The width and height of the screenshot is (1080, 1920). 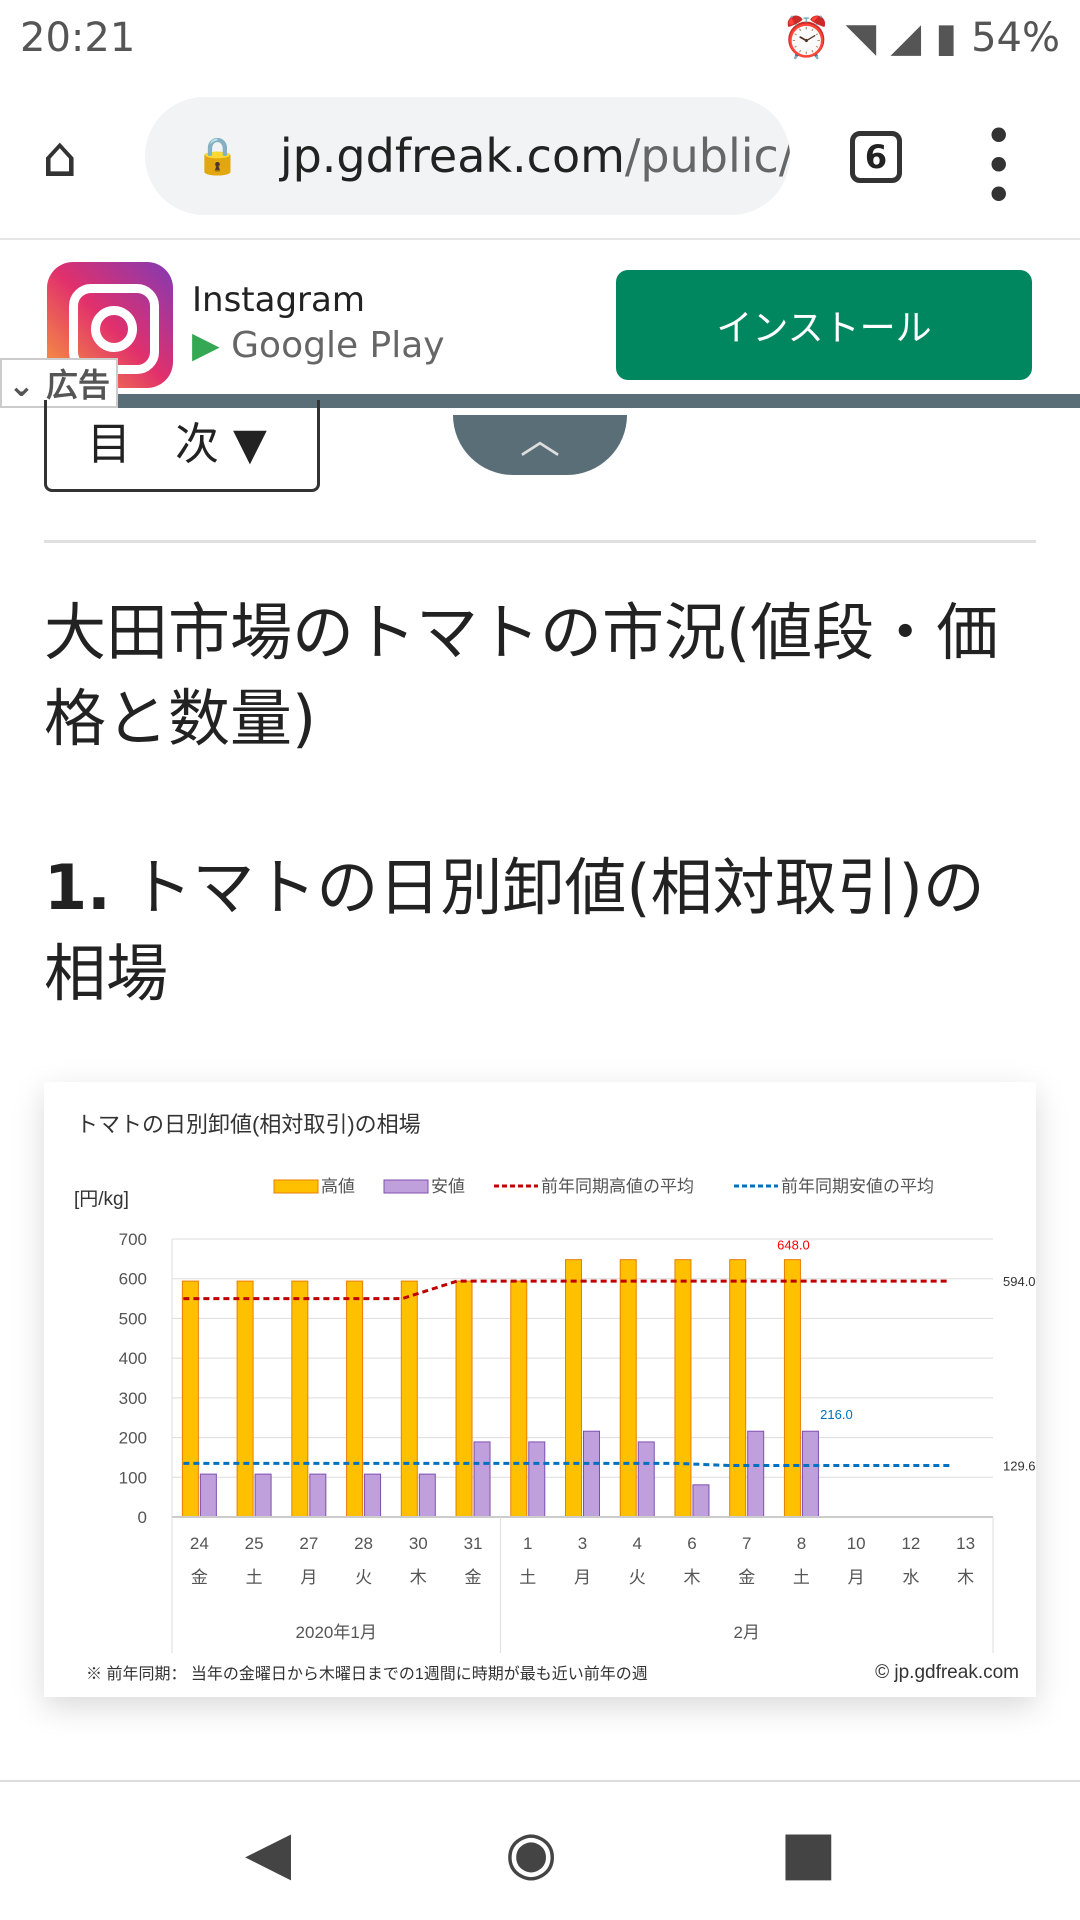 What do you see at coordinates (278, 300) in the screenshot?
I see `ad-app-name: Instagram` at bounding box center [278, 300].